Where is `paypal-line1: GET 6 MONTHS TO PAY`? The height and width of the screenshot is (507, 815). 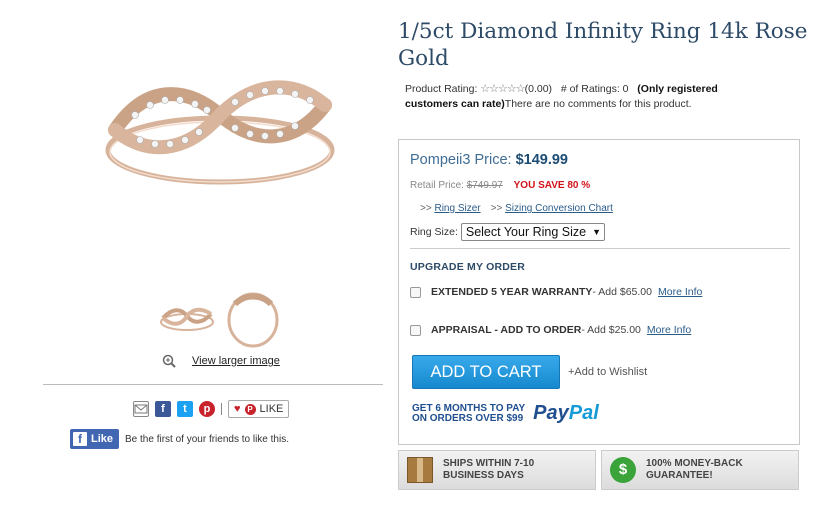
paypal-line1: GET 6 MONTHS TO PAY is located at coordinates (469, 408).